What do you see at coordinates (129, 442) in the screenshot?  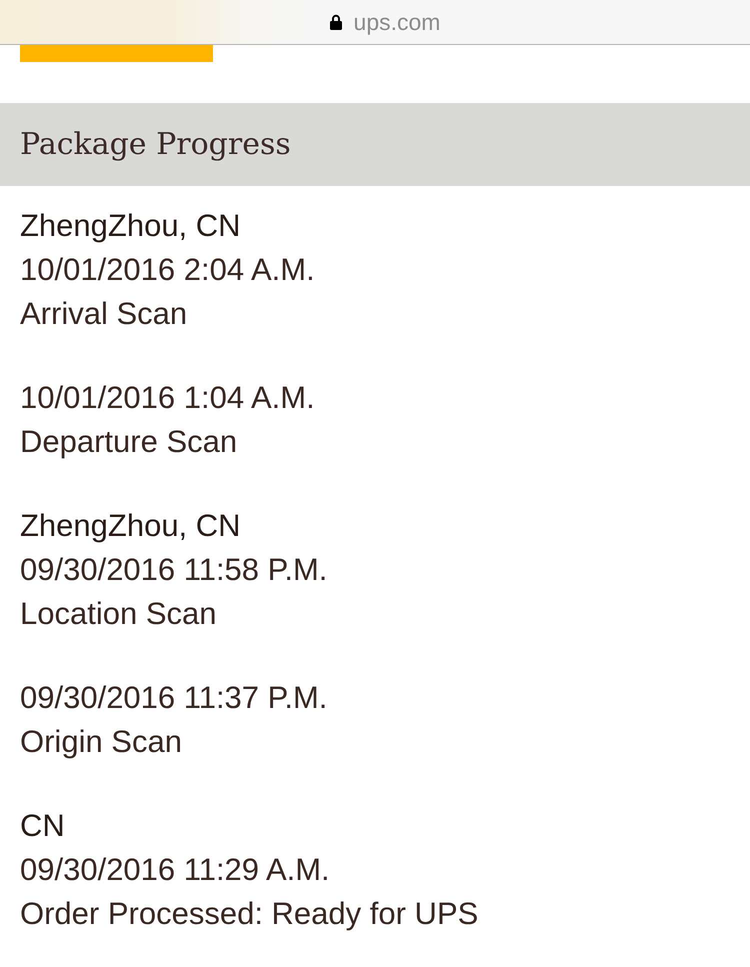 I see `activity-text: Departure Scan` at bounding box center [129, 442].